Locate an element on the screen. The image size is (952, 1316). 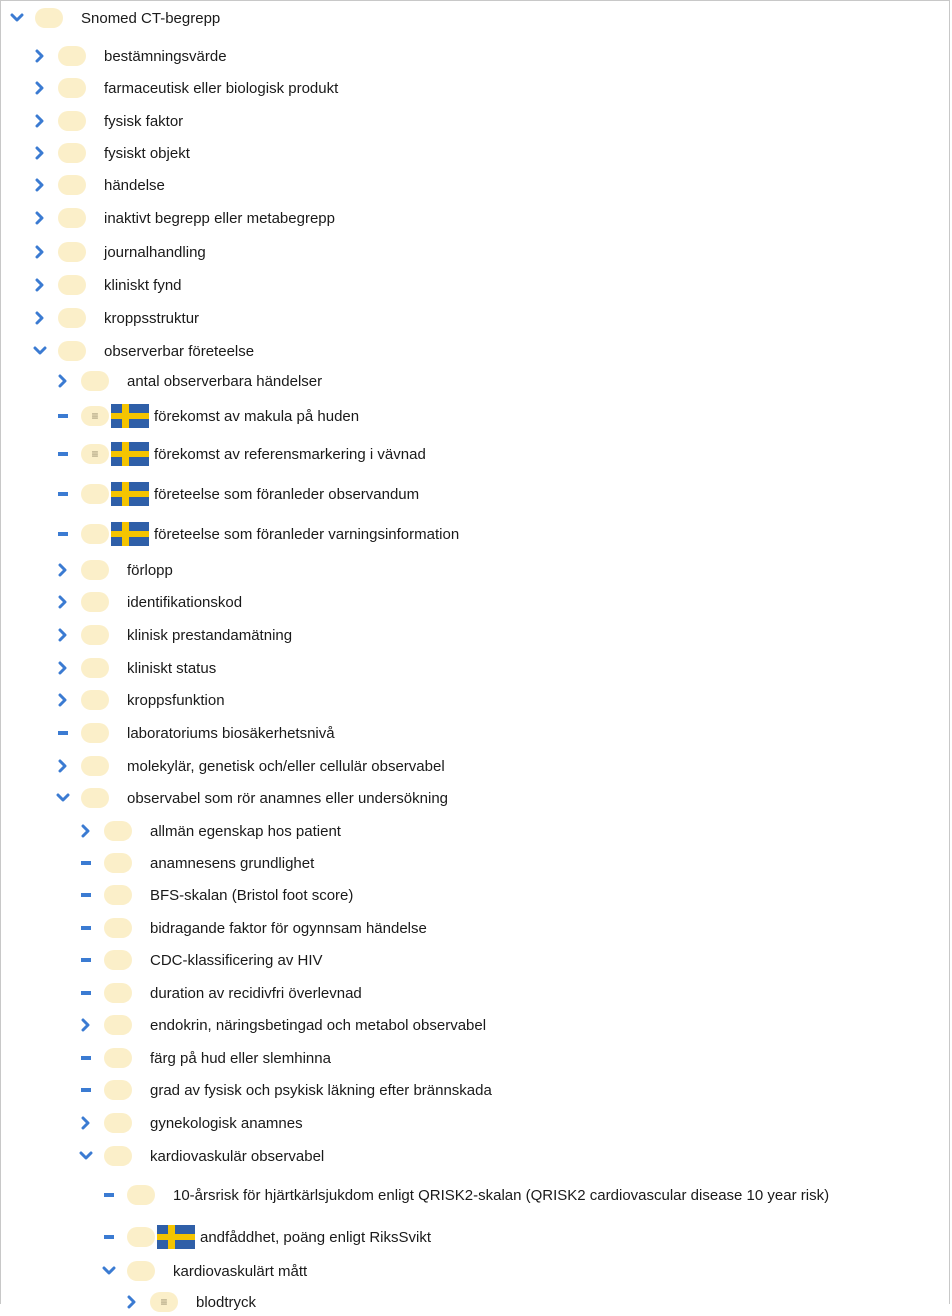
tree-node: bestämningsvärde is located at coordinates (129, 56).